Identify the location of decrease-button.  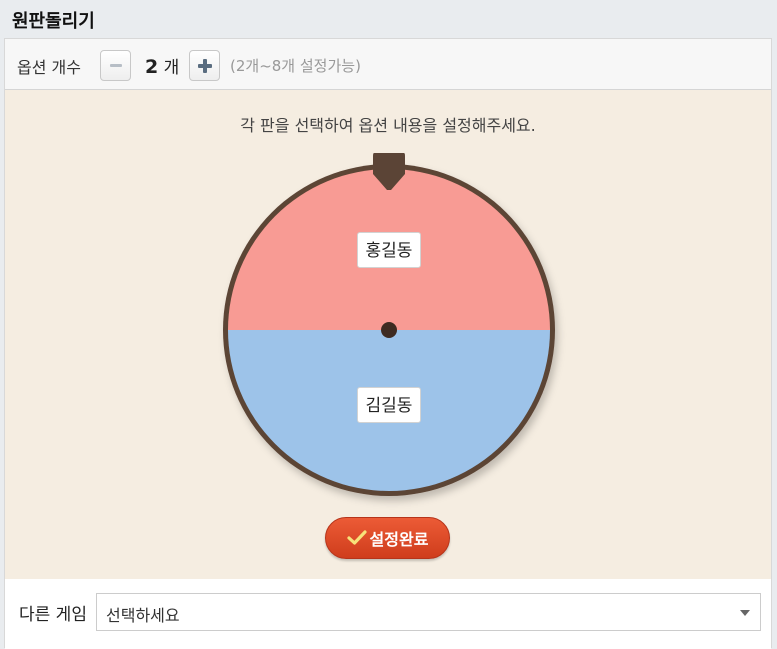
(115, 65).